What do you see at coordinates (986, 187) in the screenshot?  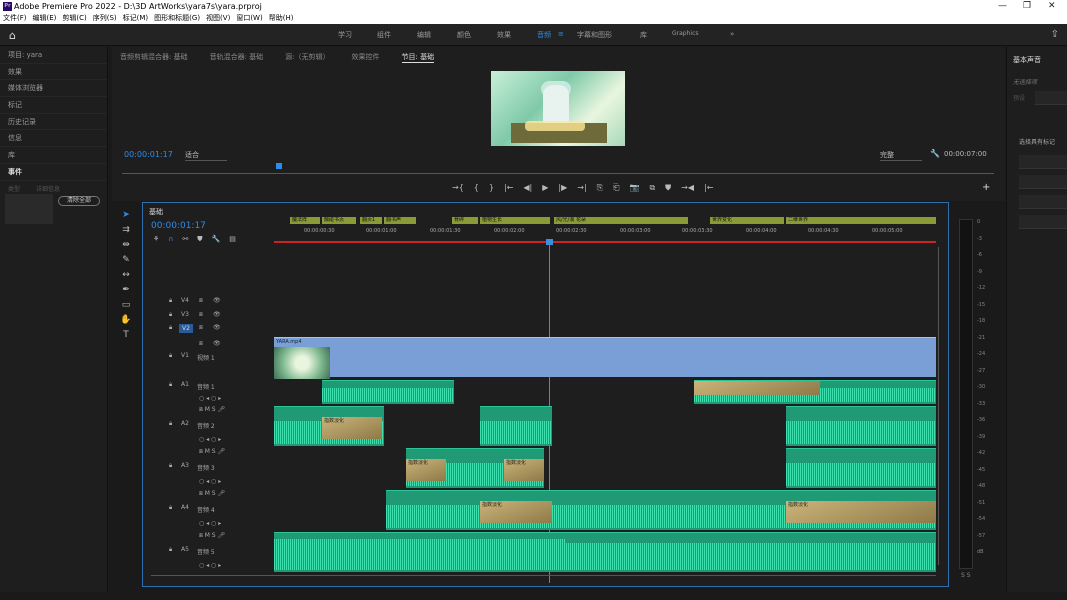 I see `add-button-icon: +` at bounding box center [986, 187].